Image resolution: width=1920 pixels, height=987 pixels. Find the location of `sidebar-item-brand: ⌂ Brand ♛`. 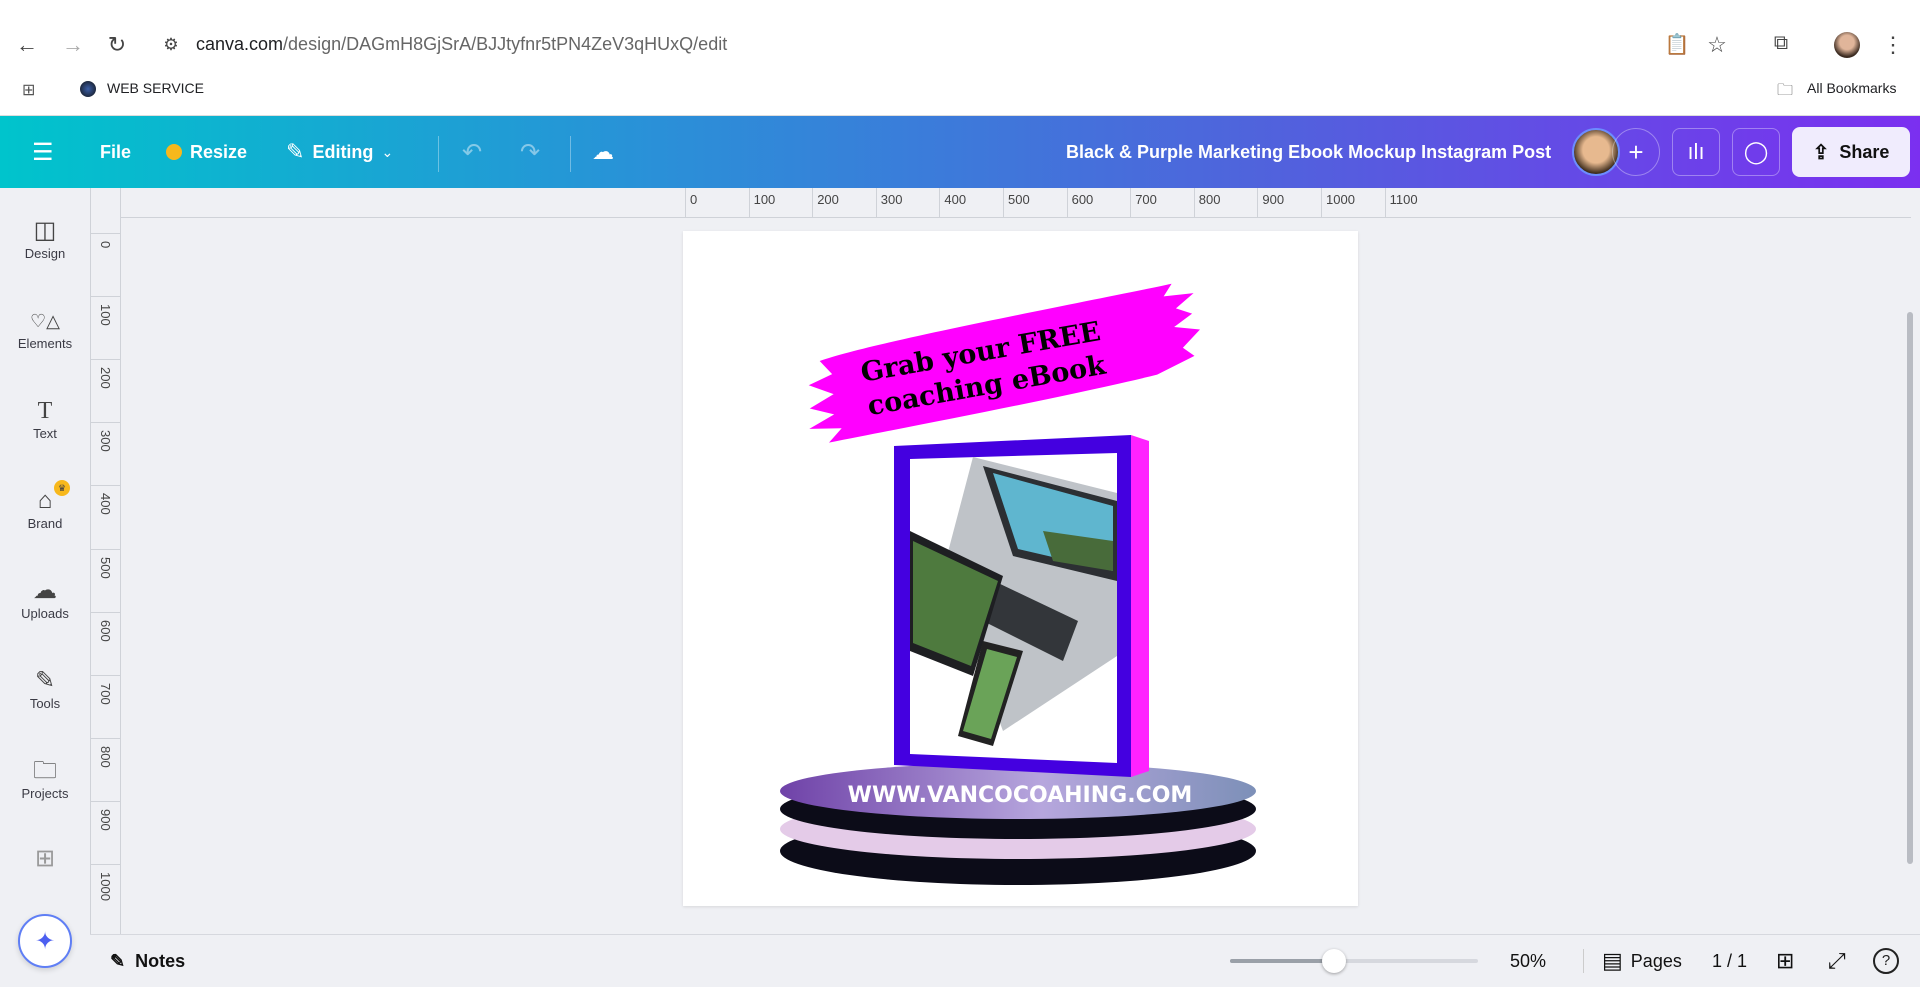

sidebar-item-brand: ⌂ Brand ♛ is located at coordinates (45, 505).